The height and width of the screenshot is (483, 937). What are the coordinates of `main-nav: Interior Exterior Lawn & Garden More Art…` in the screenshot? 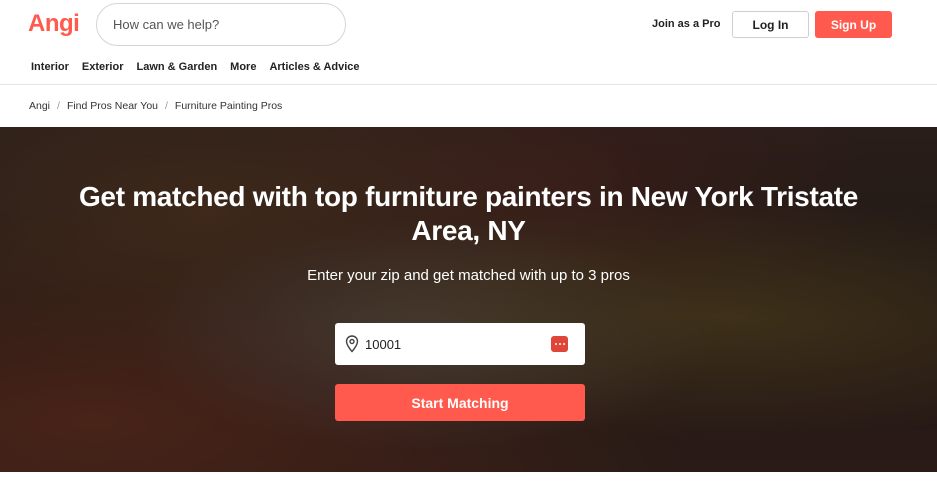 It's located at (202, 67).